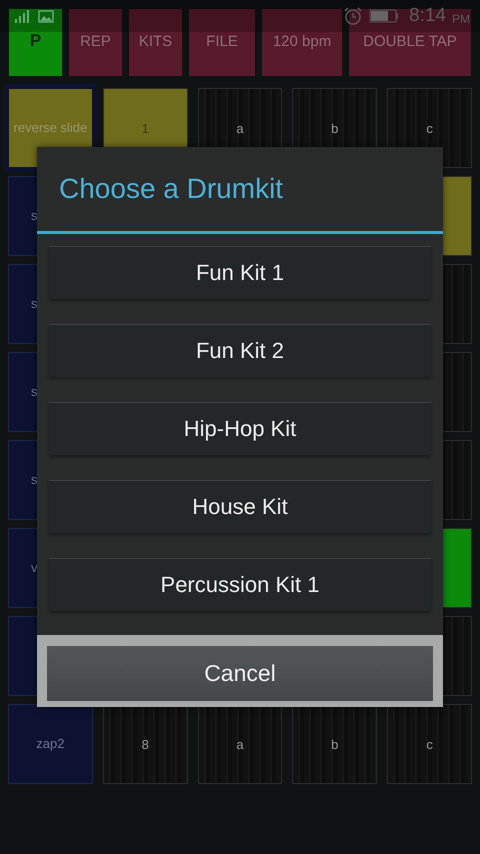 Image resolution: width=480 pixels, height=854 pixels. I want to click on kit-option: Fun Kit 2, so click(240, 350).